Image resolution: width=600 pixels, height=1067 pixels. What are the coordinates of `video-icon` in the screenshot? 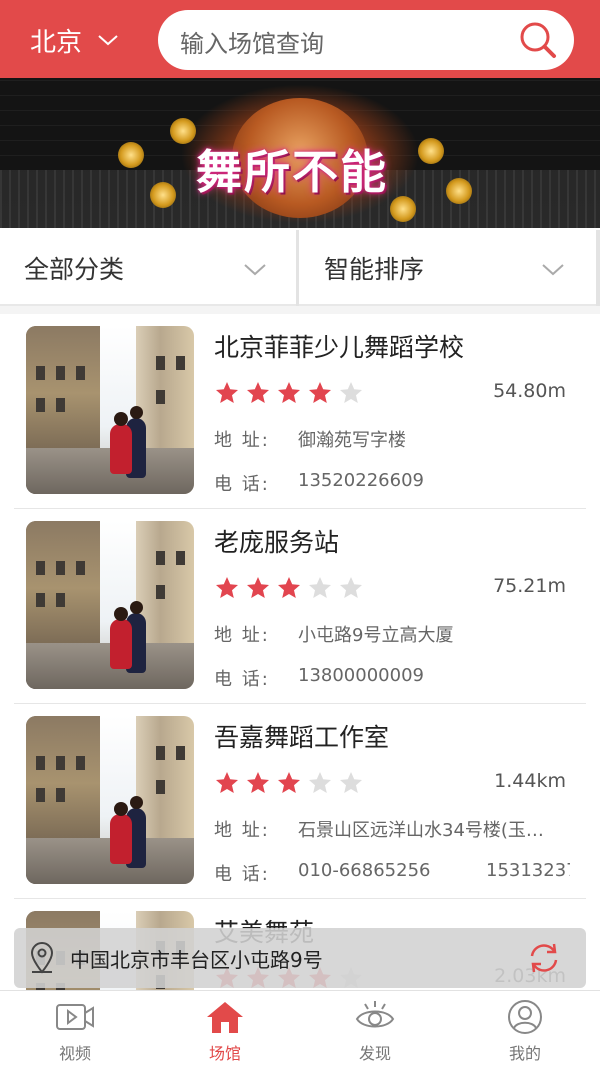 It's located at (75, 1017).